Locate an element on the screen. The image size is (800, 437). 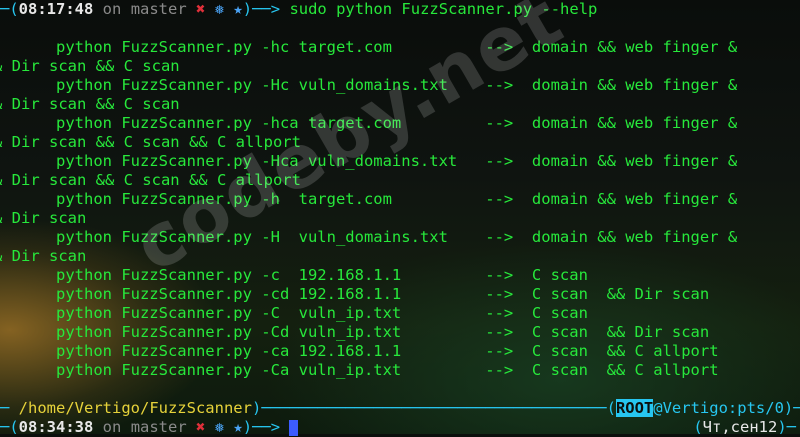
prompt-on-bottom: on is located at coordinates (112, 427).